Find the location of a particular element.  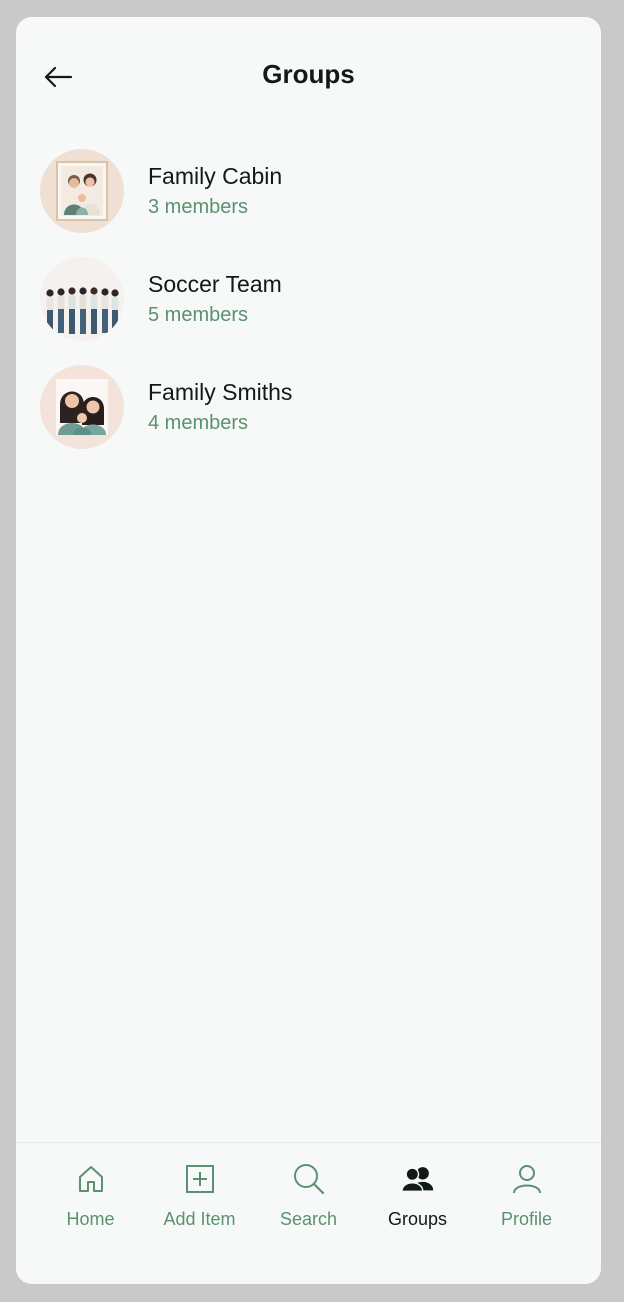

nav-add-item-label: Add Item is located at coordinates (199, 1219).